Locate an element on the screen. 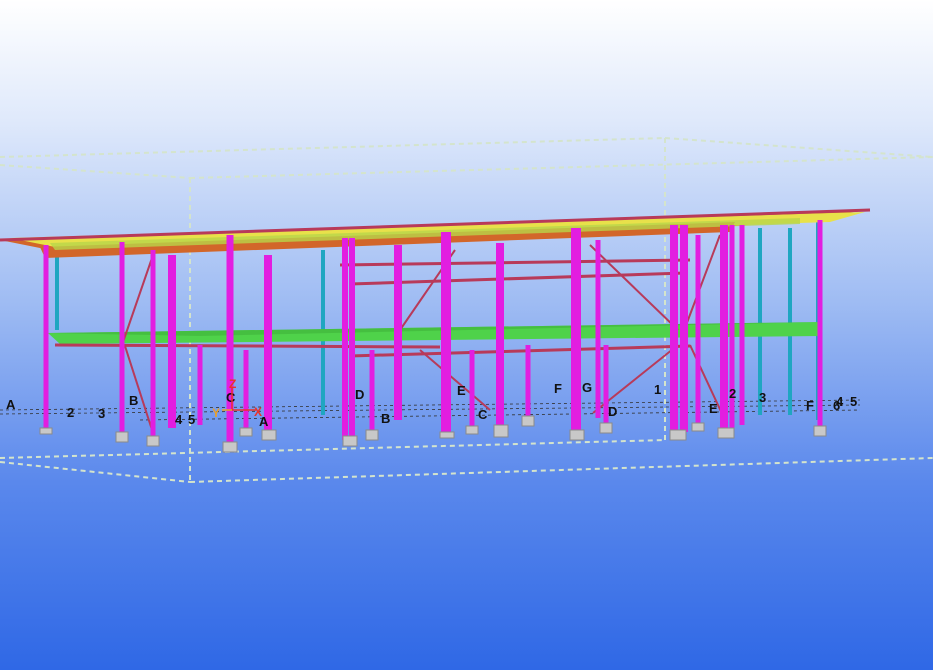  floor-slab is located at coordinates (434, 333).